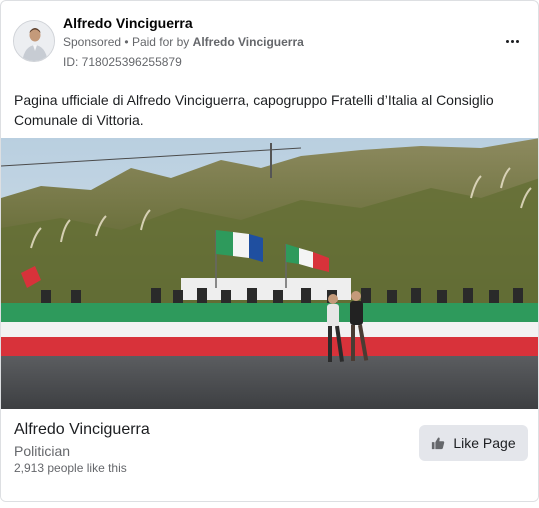  What do you see at coordinates (82, 430) in the screenshot?
I see `footer-page-name: Alfredo Vinciguerra` at bounding box center [82, 430].